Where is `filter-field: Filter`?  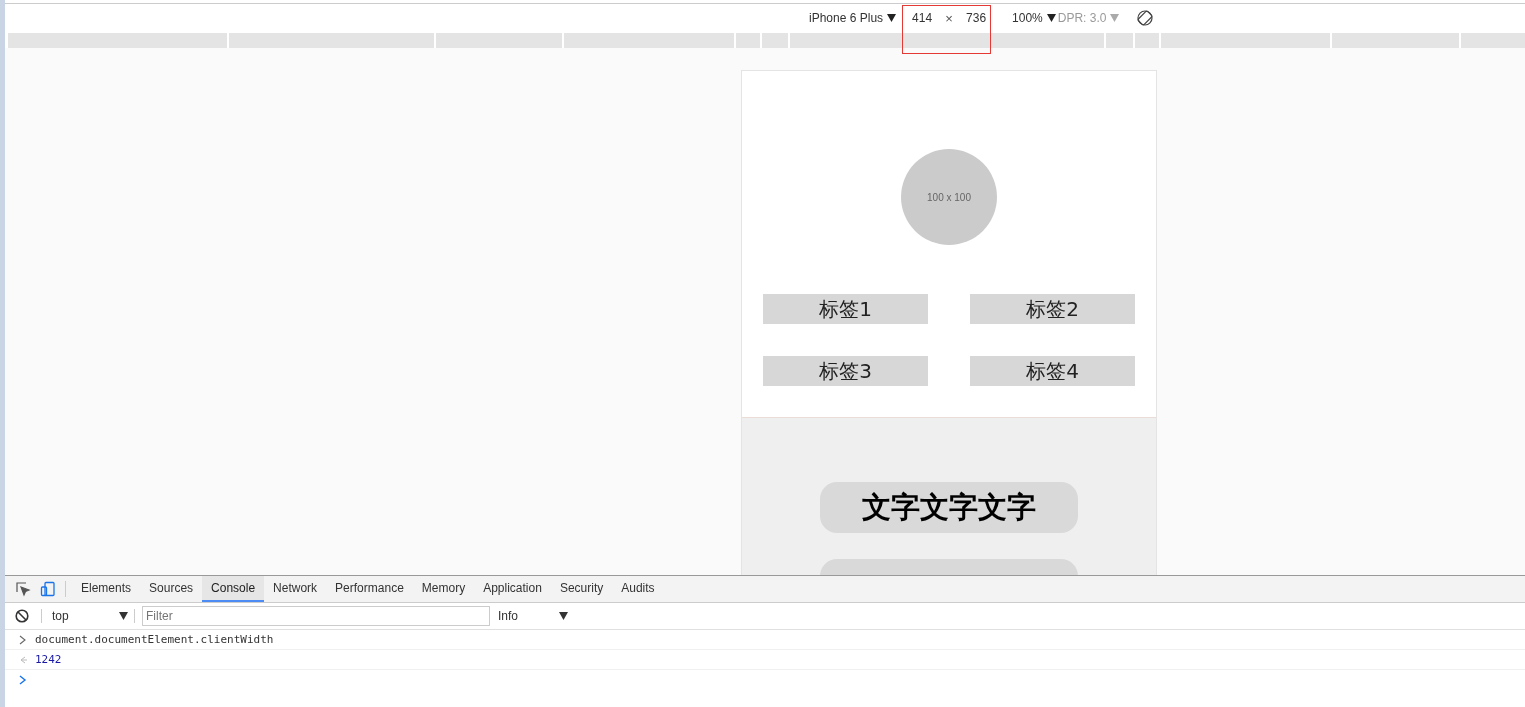 filter-field: Filter is located at coordinates (316, 616).